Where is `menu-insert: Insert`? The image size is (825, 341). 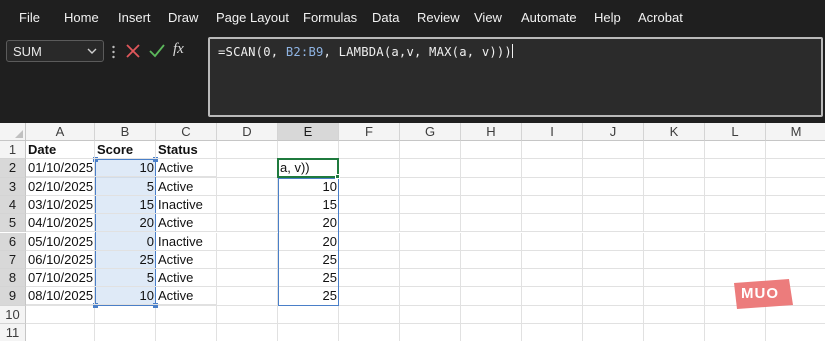
menu-insert: Insert is located at coordinates (134, 17).